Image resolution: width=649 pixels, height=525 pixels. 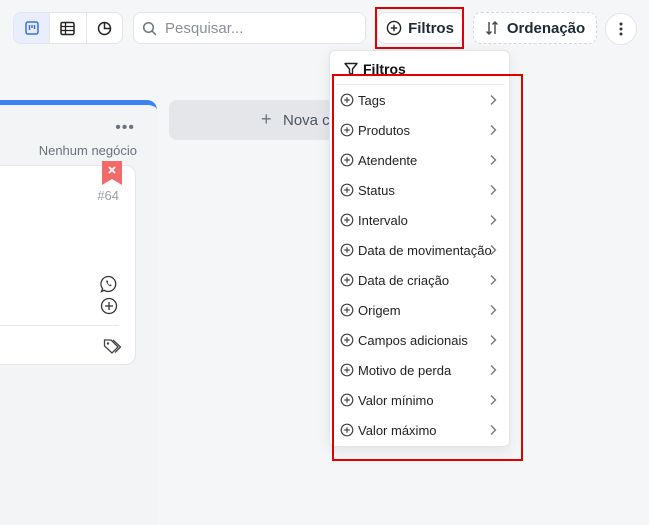 I want to click on filter-menu-item-label: Valor mínimo, so click(x=396, y=400).